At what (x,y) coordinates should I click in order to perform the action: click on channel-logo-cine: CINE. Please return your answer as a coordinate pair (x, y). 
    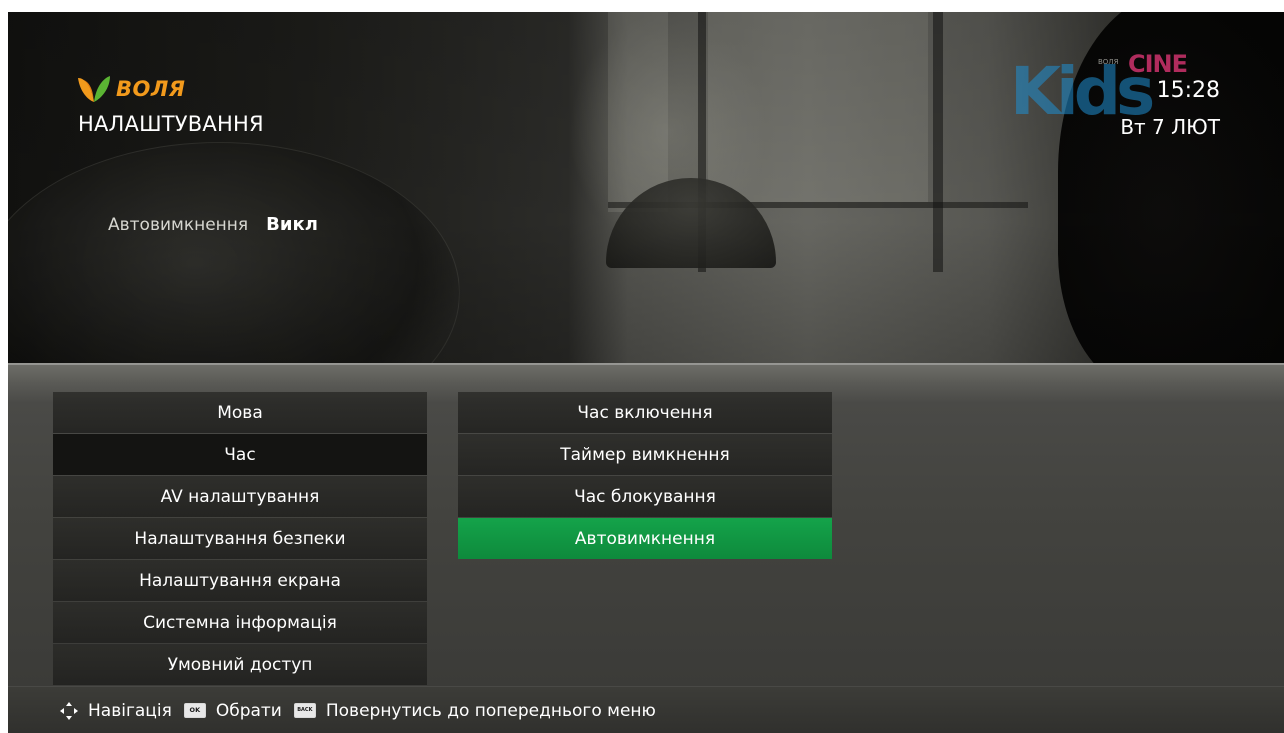
    Looking at the image, I should click on (1158, 64).